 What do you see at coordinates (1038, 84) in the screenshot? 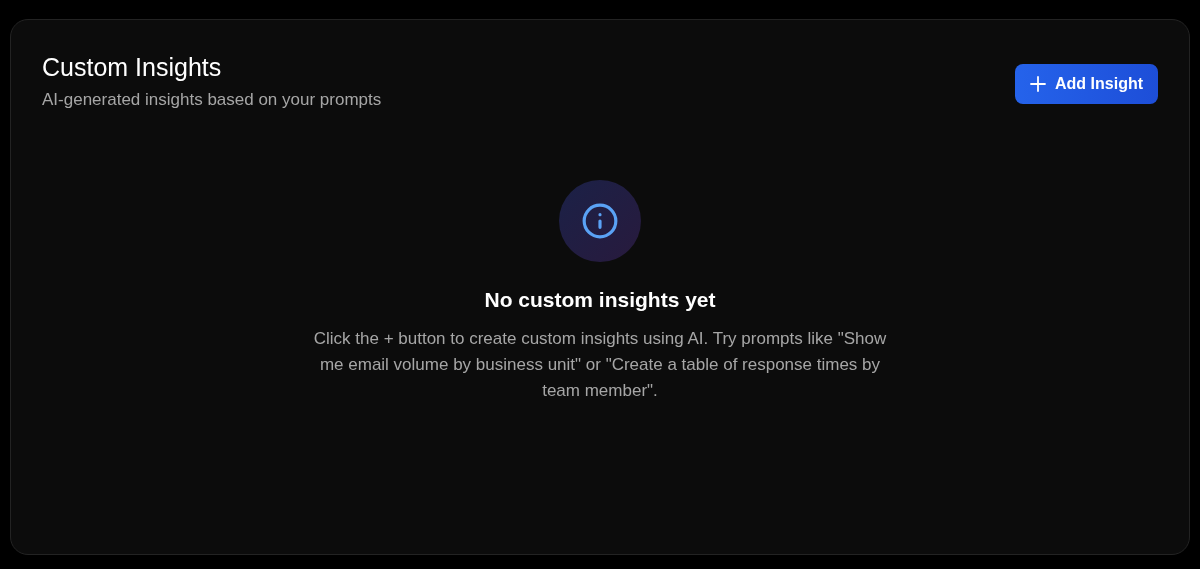
I see `plus-icon` at bounding box center [1038, 84].